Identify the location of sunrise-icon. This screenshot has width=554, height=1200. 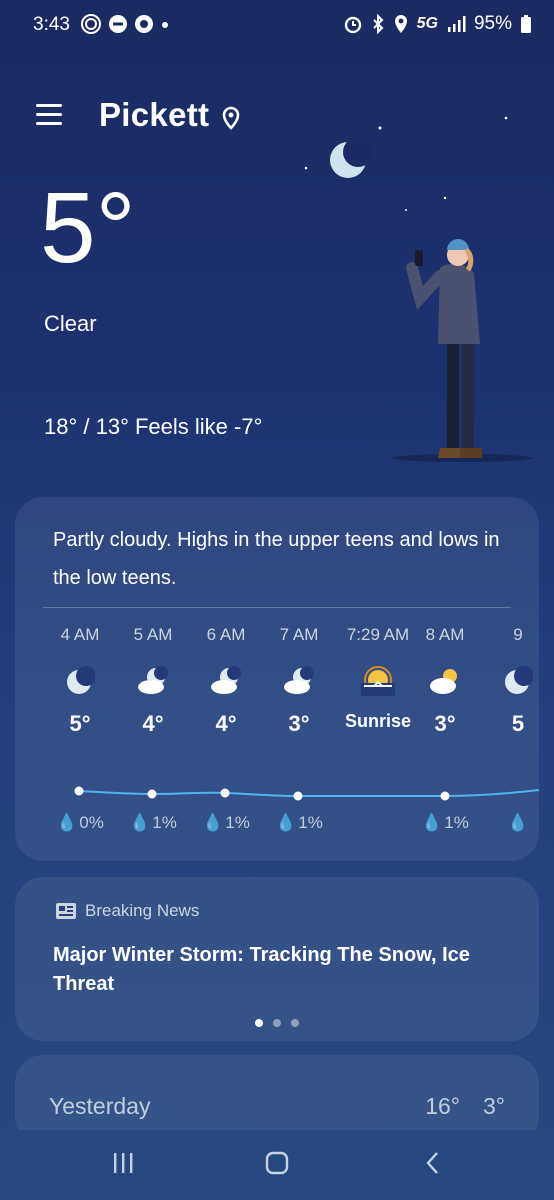
(378, 681).